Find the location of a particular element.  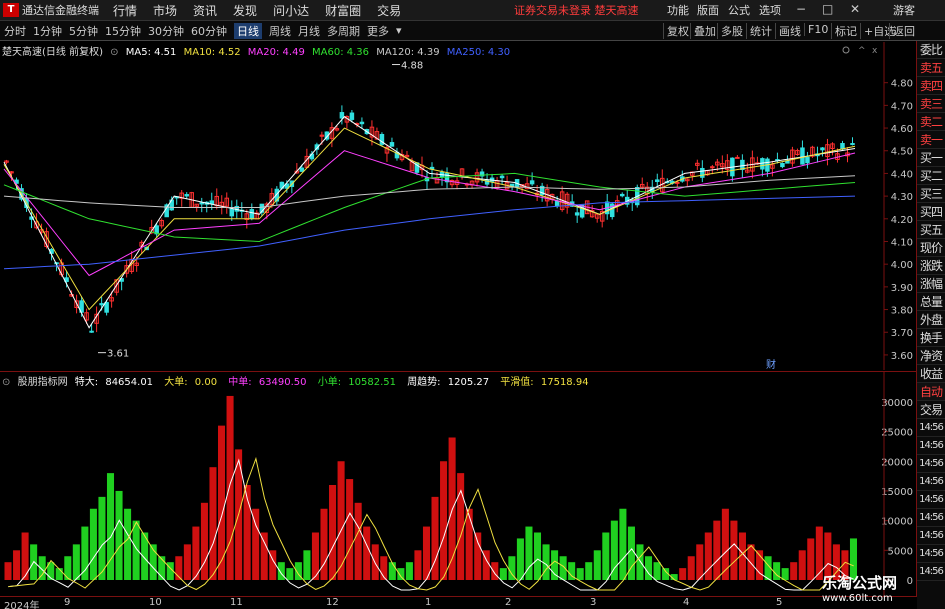

period-30min: 30分钟 is located at coordinates (166, 31).